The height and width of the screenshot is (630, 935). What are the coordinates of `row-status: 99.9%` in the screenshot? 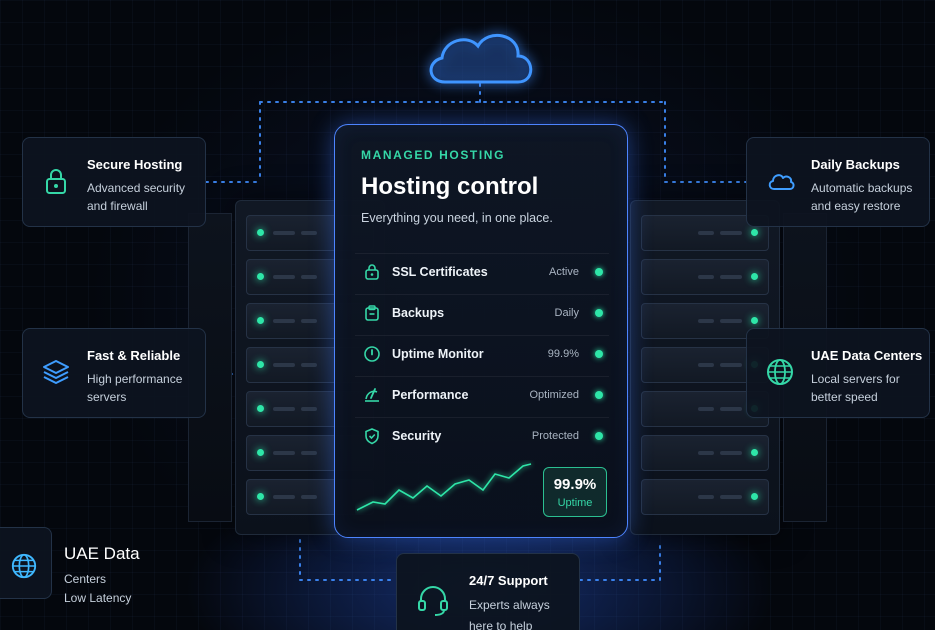 It's located at (563, 354).